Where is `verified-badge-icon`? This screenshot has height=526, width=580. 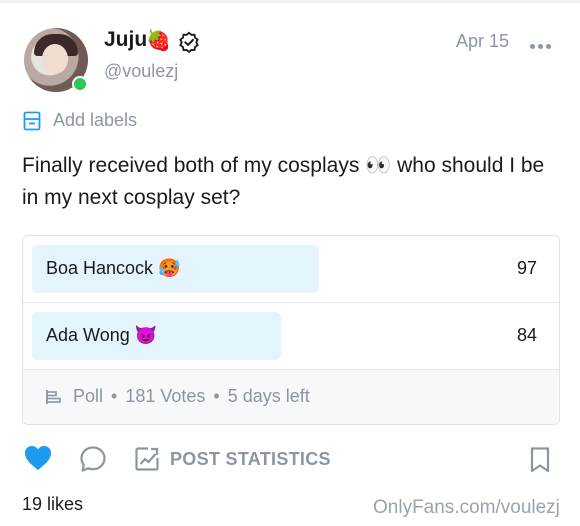
verified-badge-icon is located at coordinates (189, 42).